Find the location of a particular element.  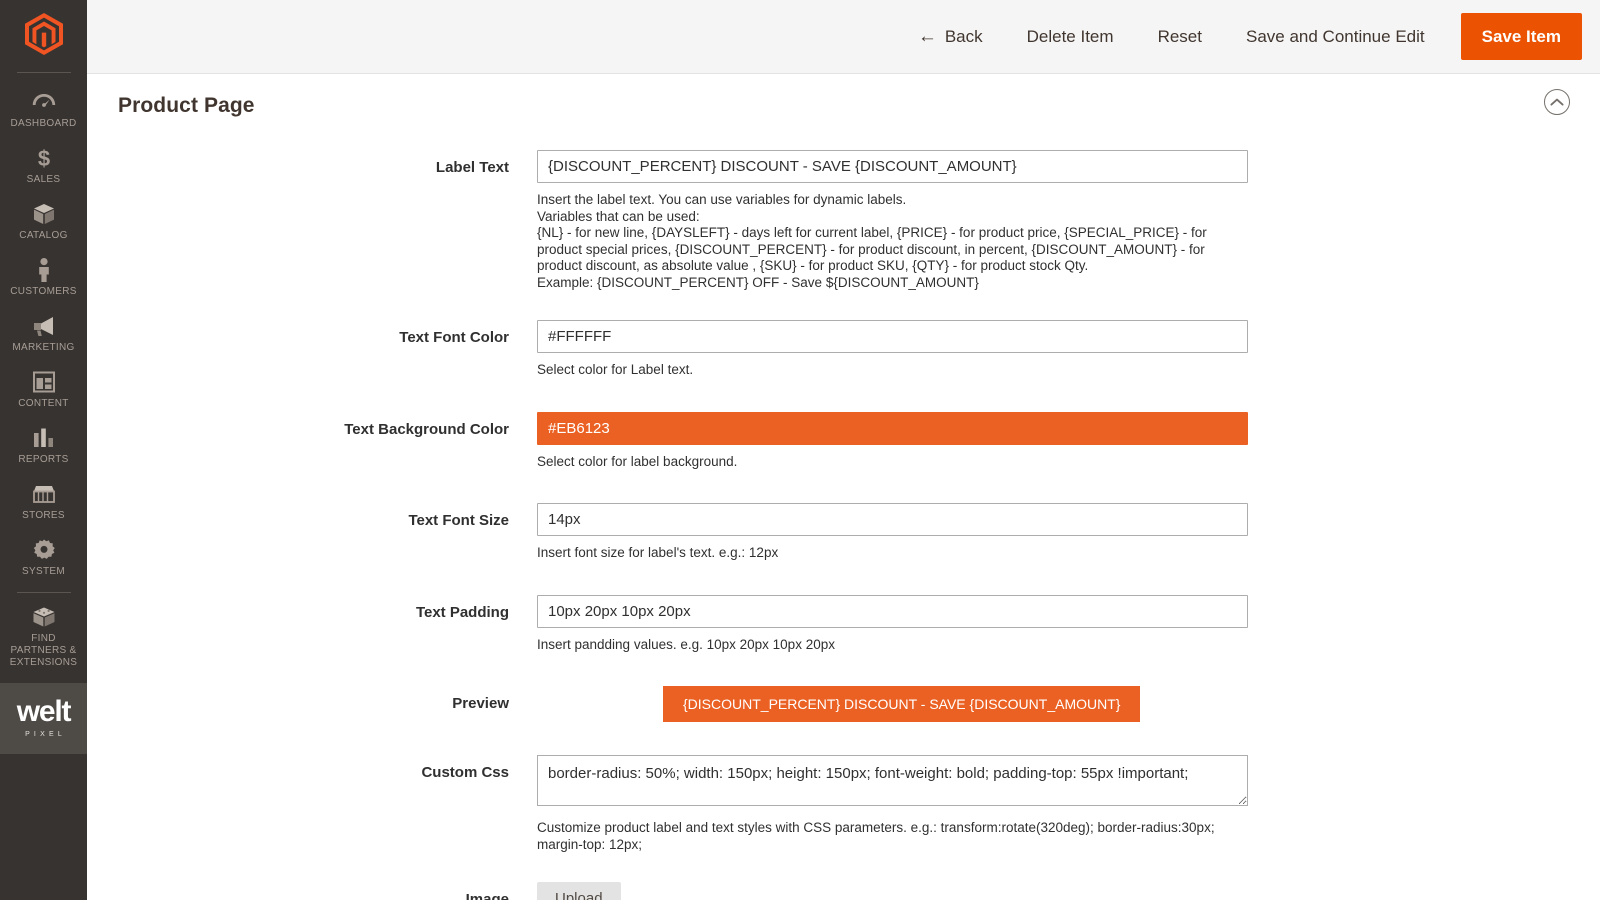

save-and-continue-edit-button: Save and Continue Edit is located at coordinates (1335, 37).